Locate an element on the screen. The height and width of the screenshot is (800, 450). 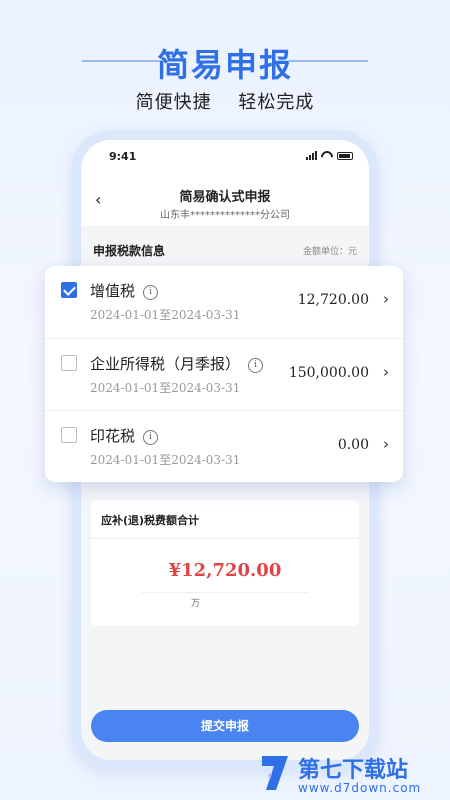
site-logo-icon is located at coordinates (275, 773).